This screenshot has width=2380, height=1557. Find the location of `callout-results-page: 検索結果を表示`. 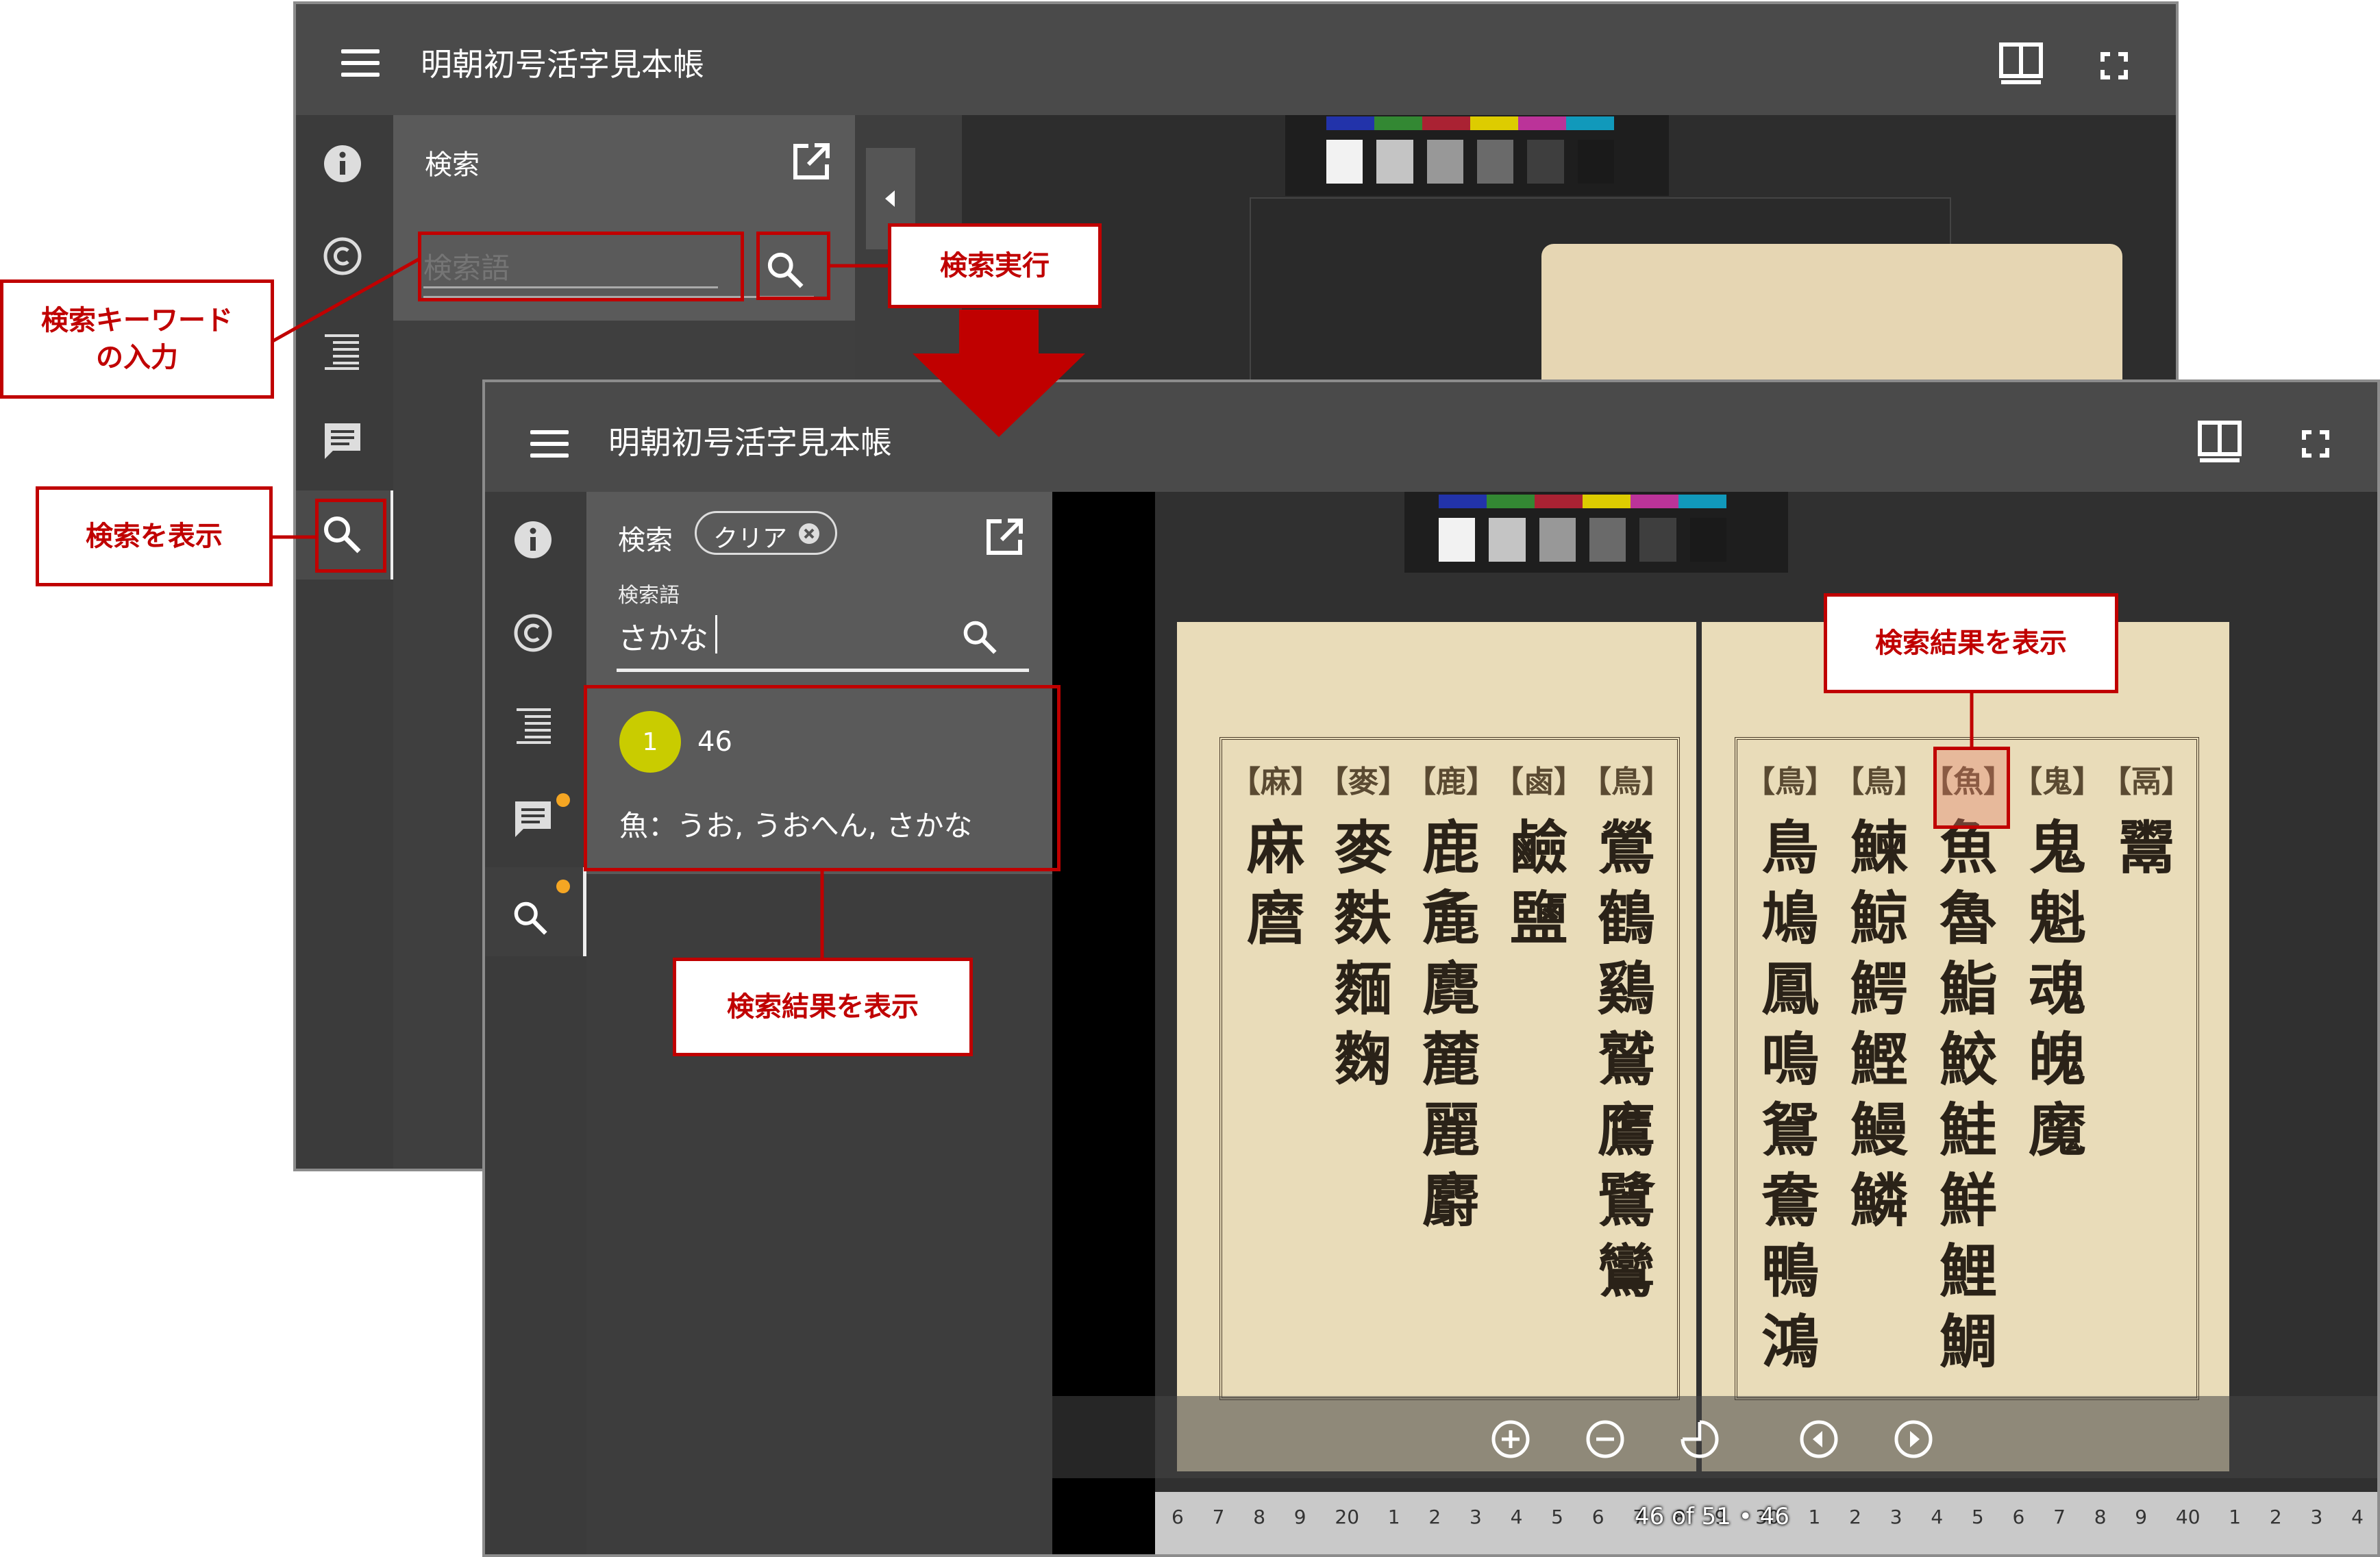

callout-results-page: 検索結果を表示 is located at coordinates (1971, 643).